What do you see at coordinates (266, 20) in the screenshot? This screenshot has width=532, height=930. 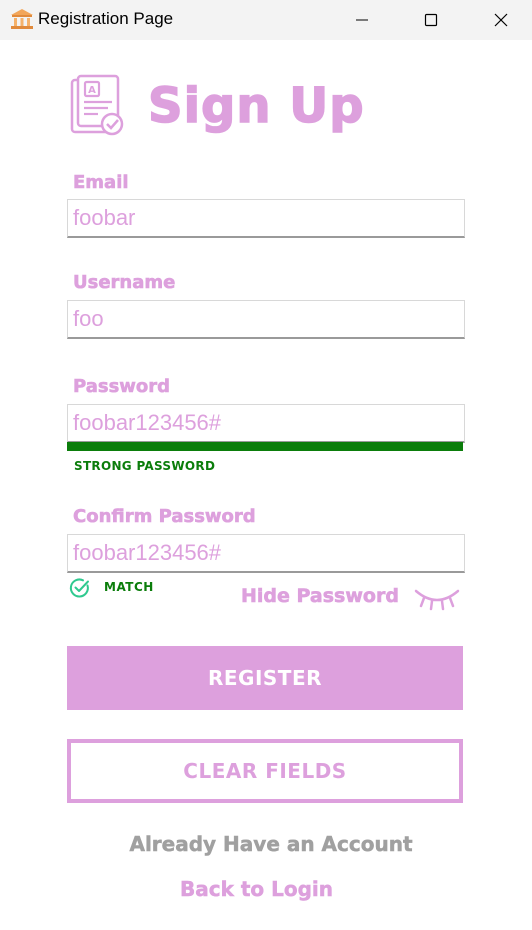 I see `title-bar: Registration Page` at bounding box center [266, 20].